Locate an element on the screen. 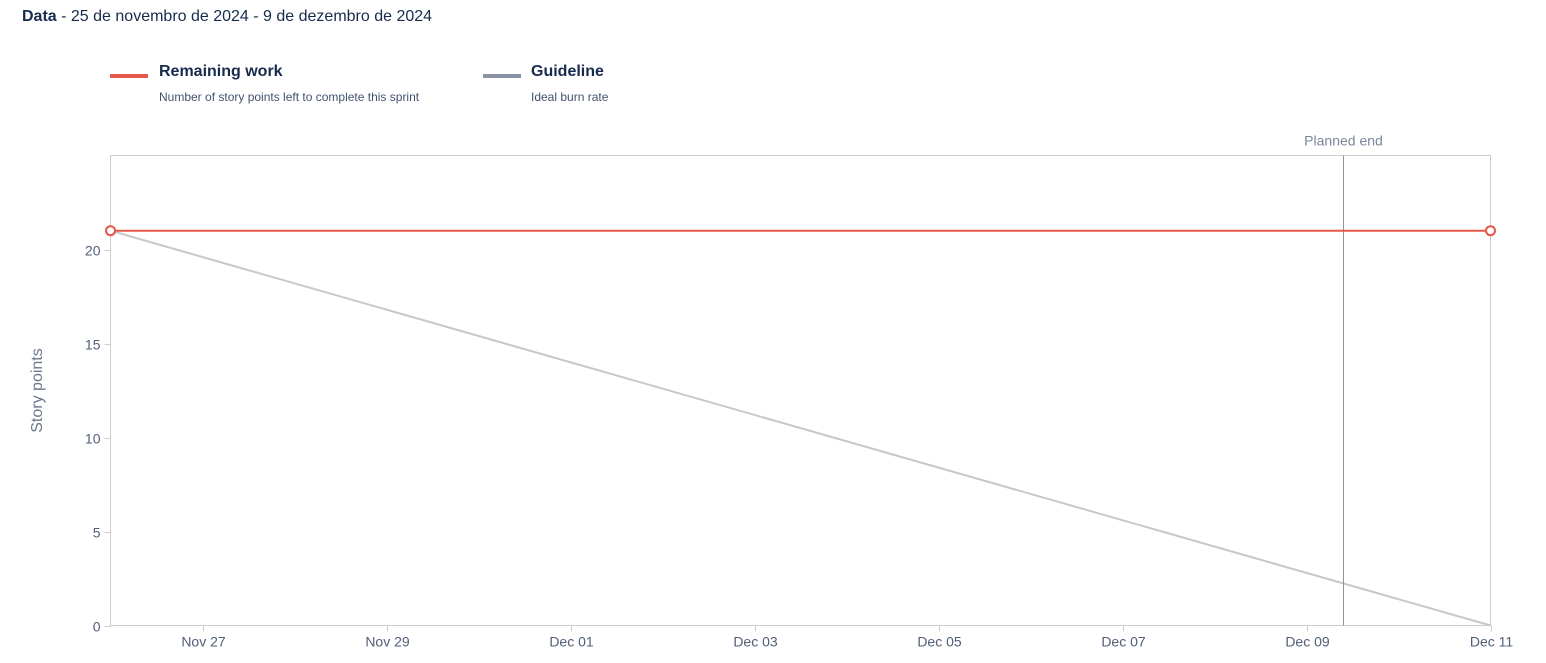  x-tick-label: Dec 05 is located at coordinates (939, 642).